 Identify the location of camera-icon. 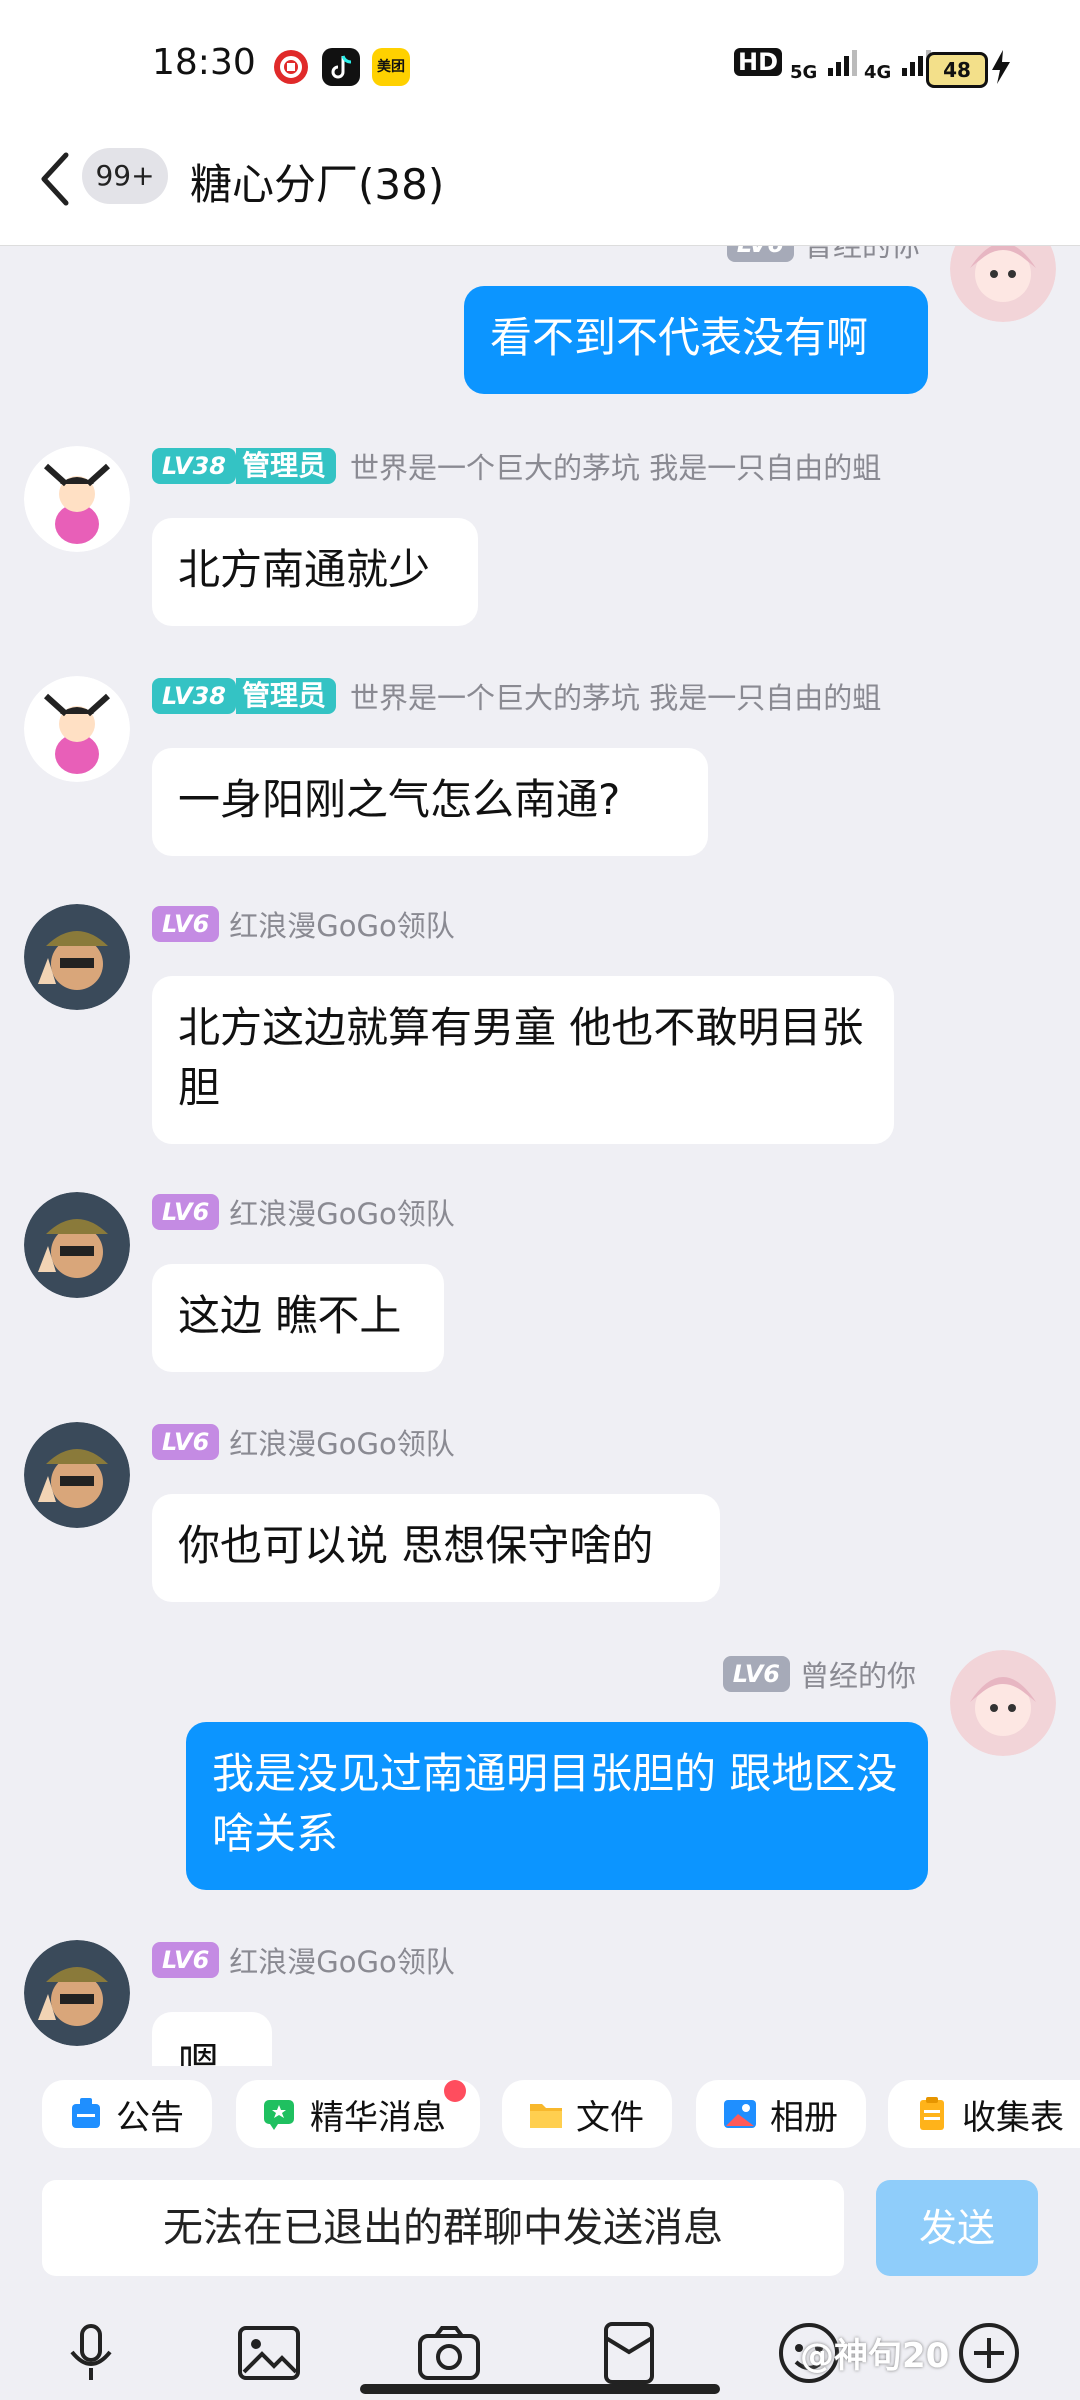
(449, 2353).